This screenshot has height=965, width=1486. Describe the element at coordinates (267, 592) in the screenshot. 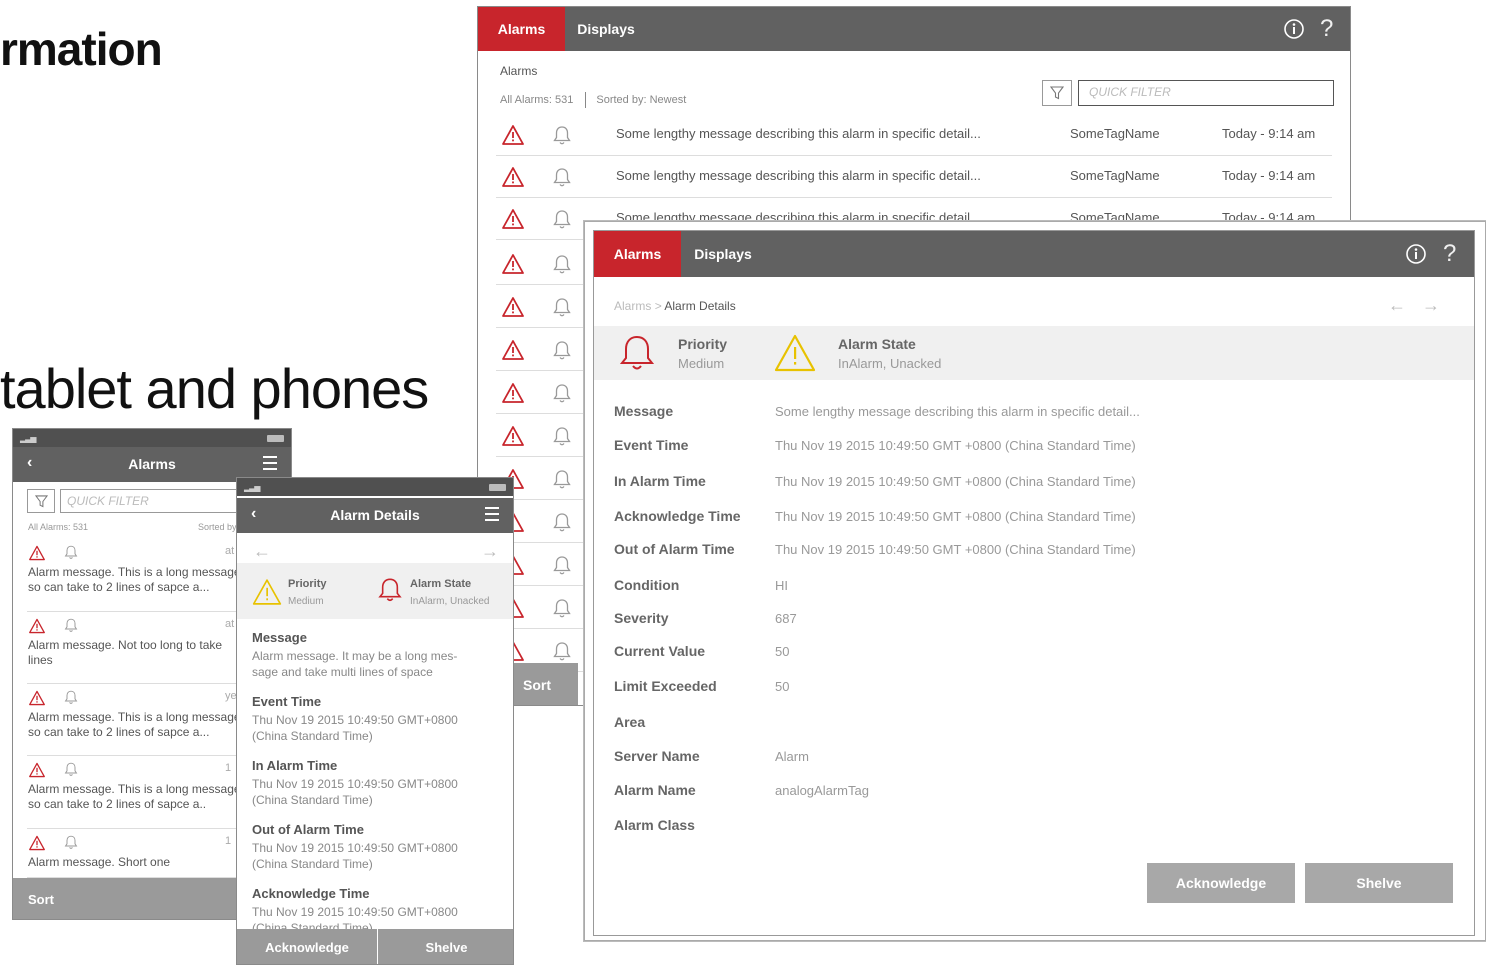

I see `warning-icon` at that location.